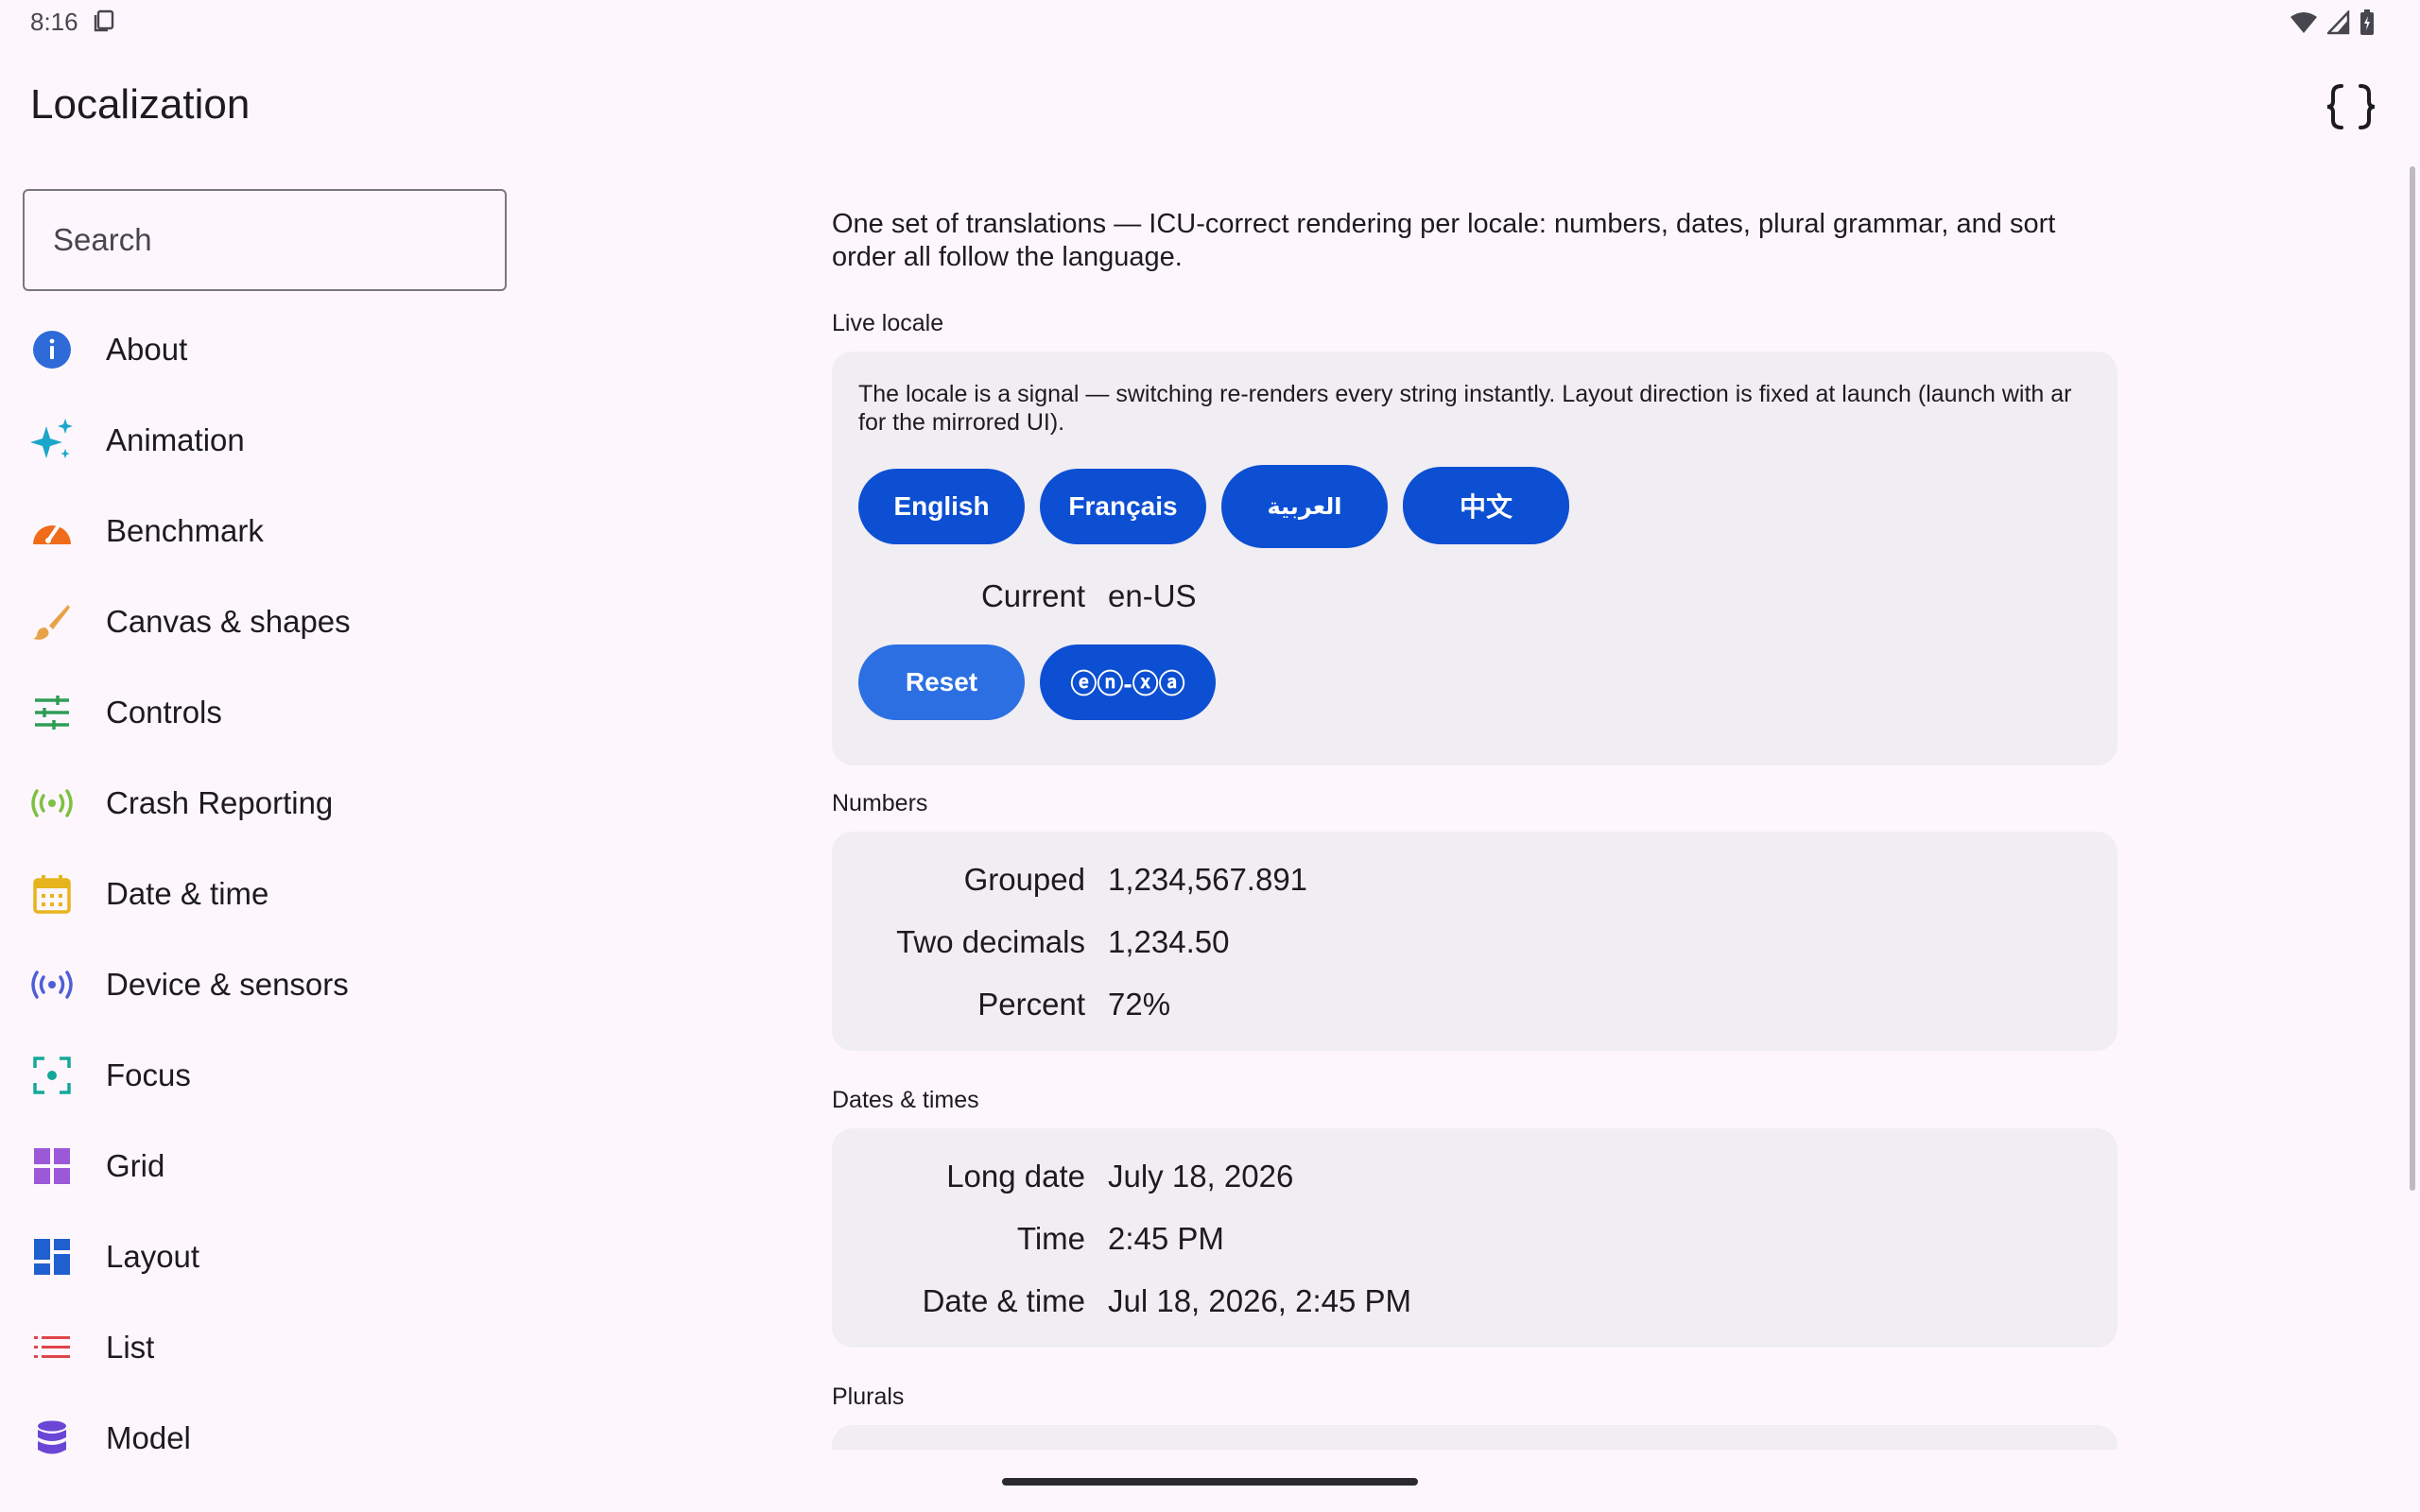  I want to click on sidebar-item-label: List, so click(130, 1347).